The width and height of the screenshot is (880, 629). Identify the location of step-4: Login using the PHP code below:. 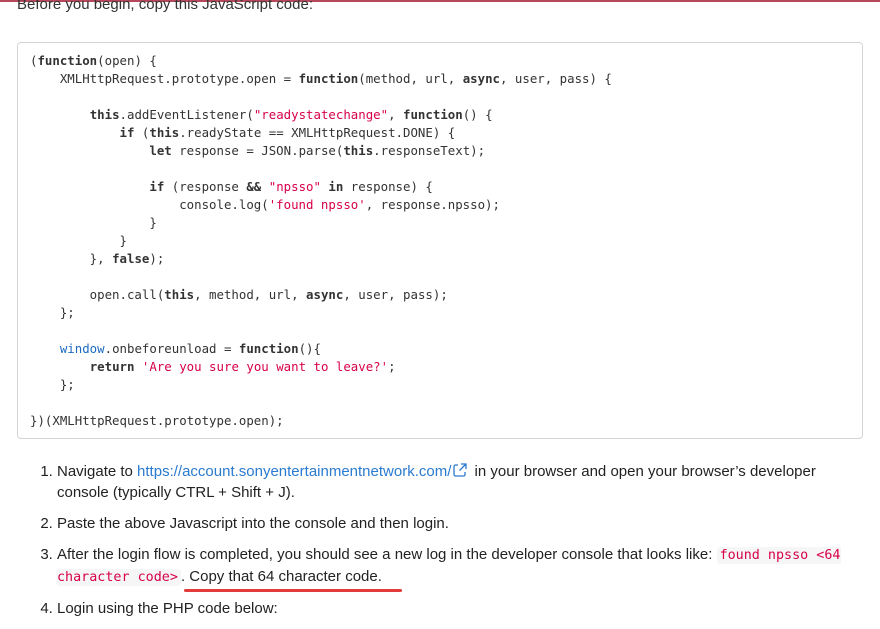
(462, 608).